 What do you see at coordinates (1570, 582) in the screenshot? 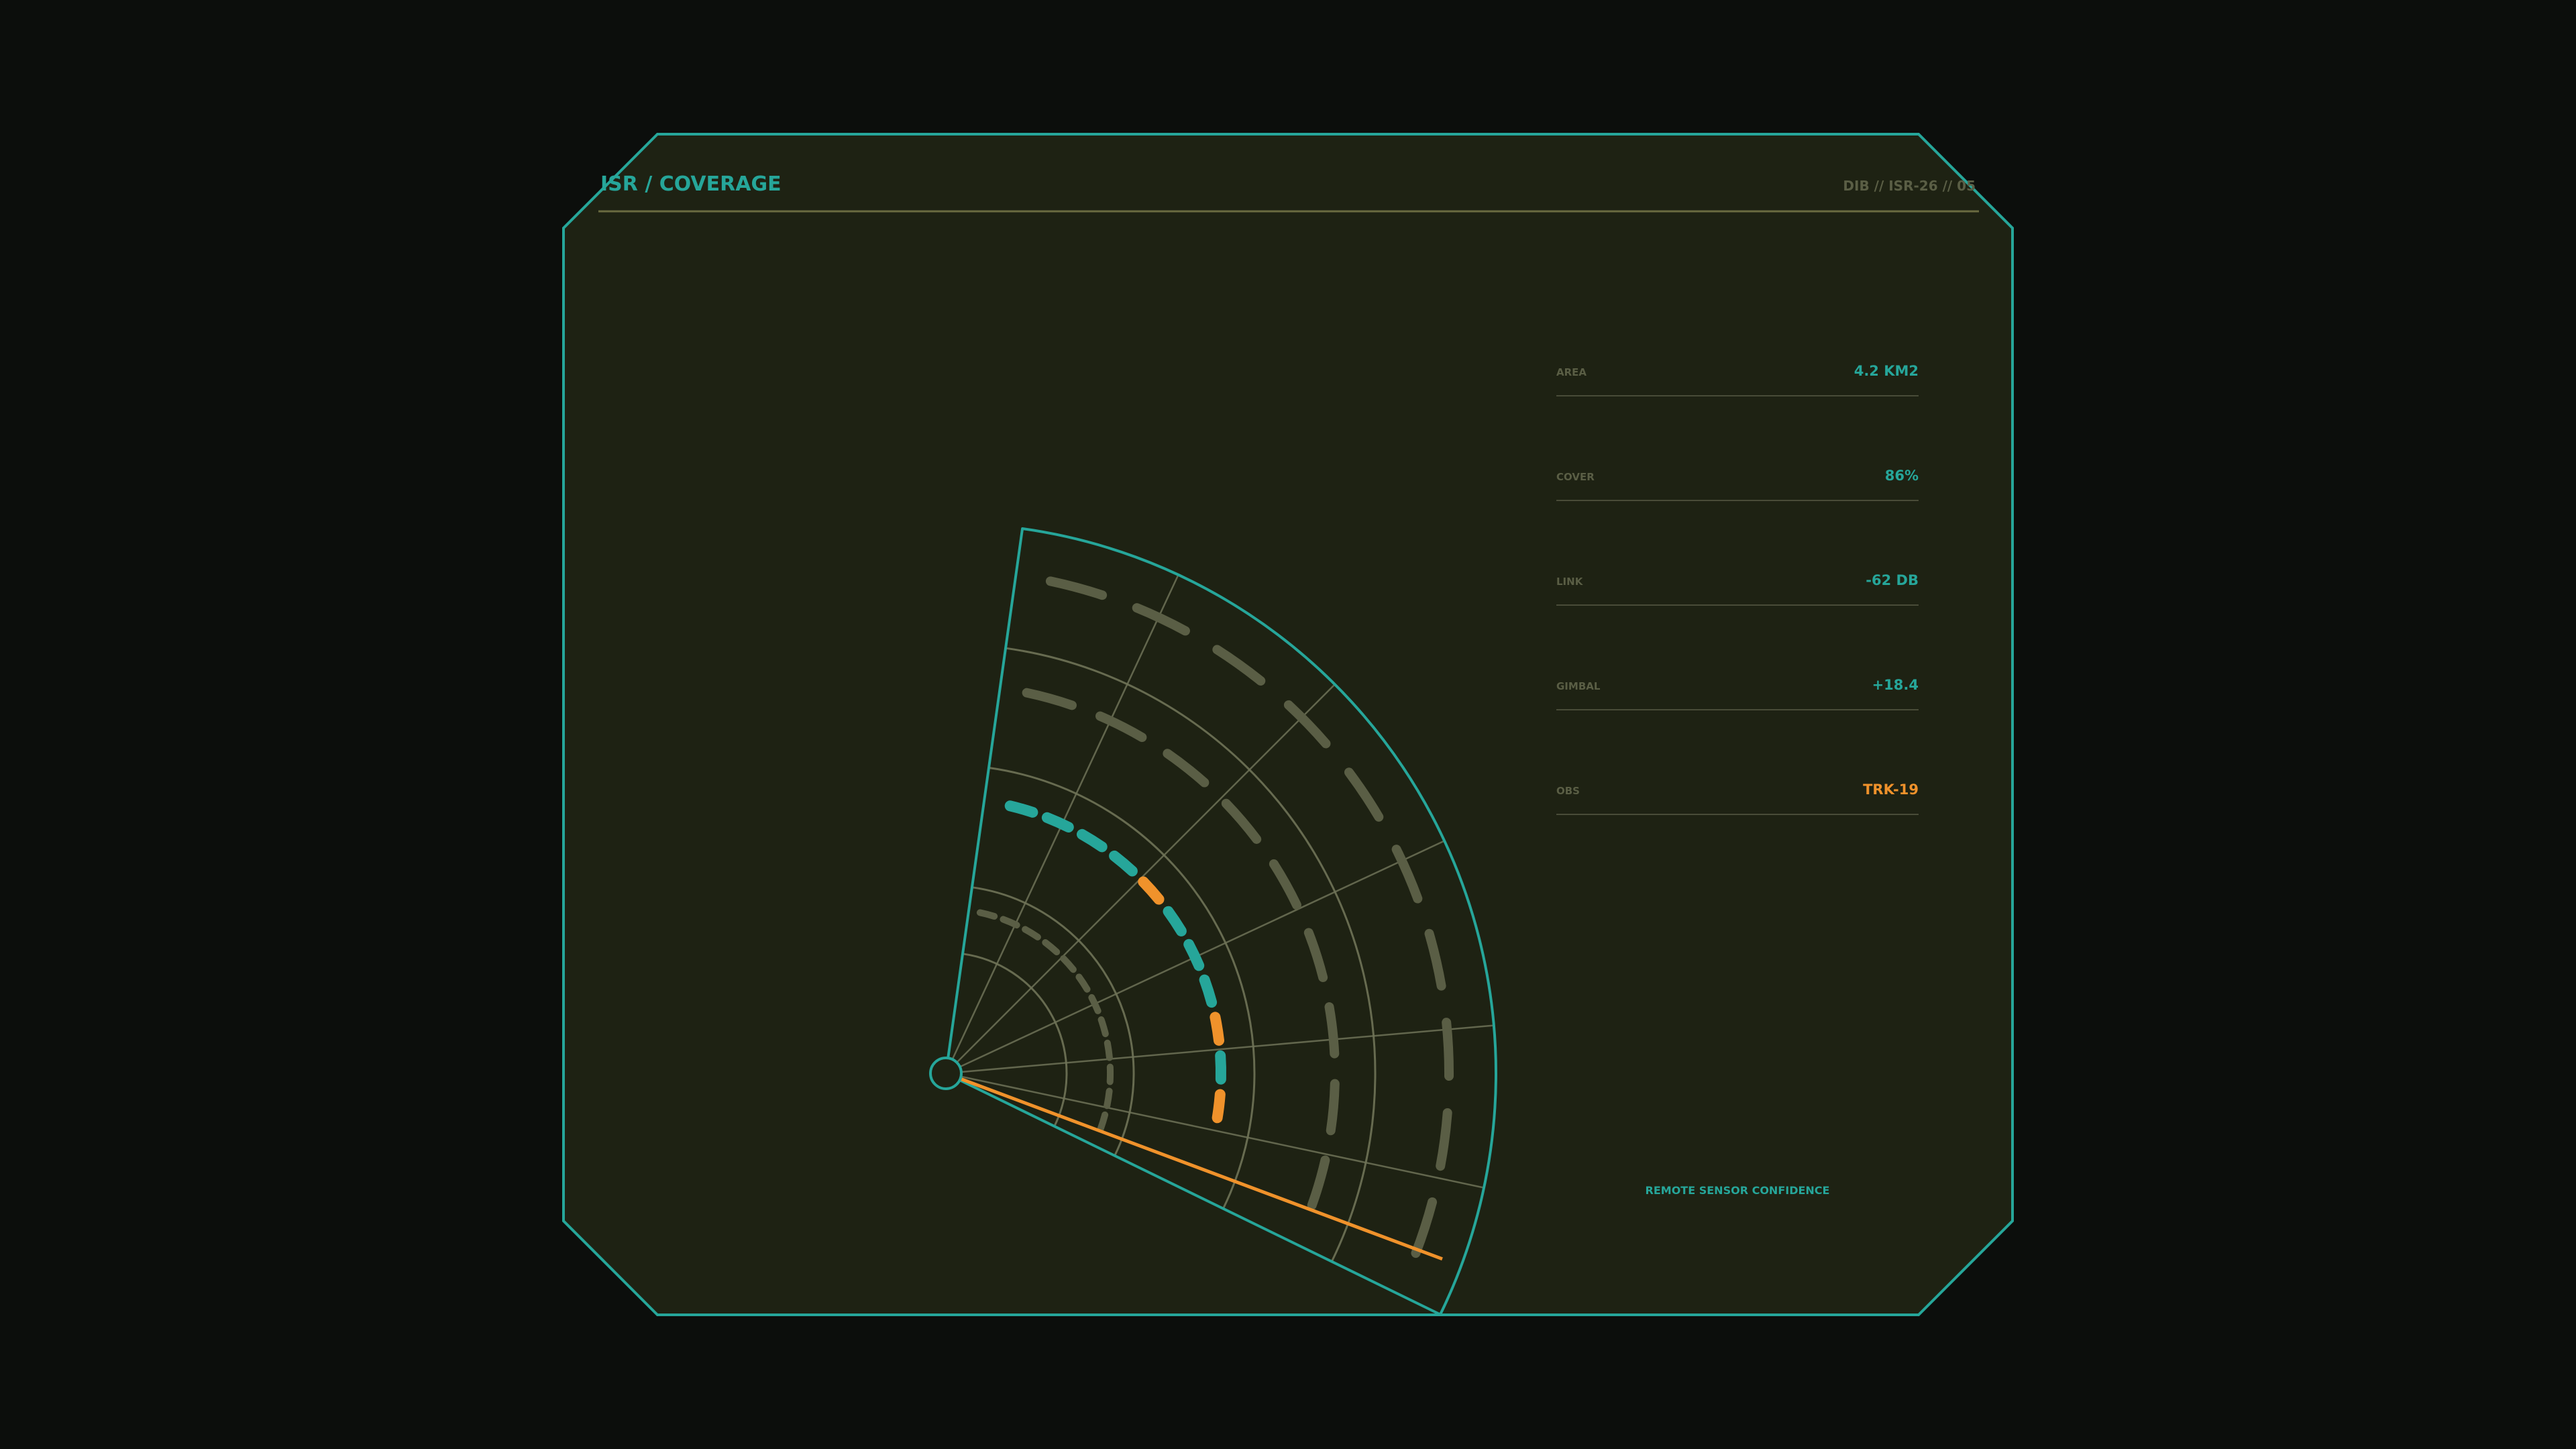
I see `readout-label: LINK` at bounding box center [1570, 582].